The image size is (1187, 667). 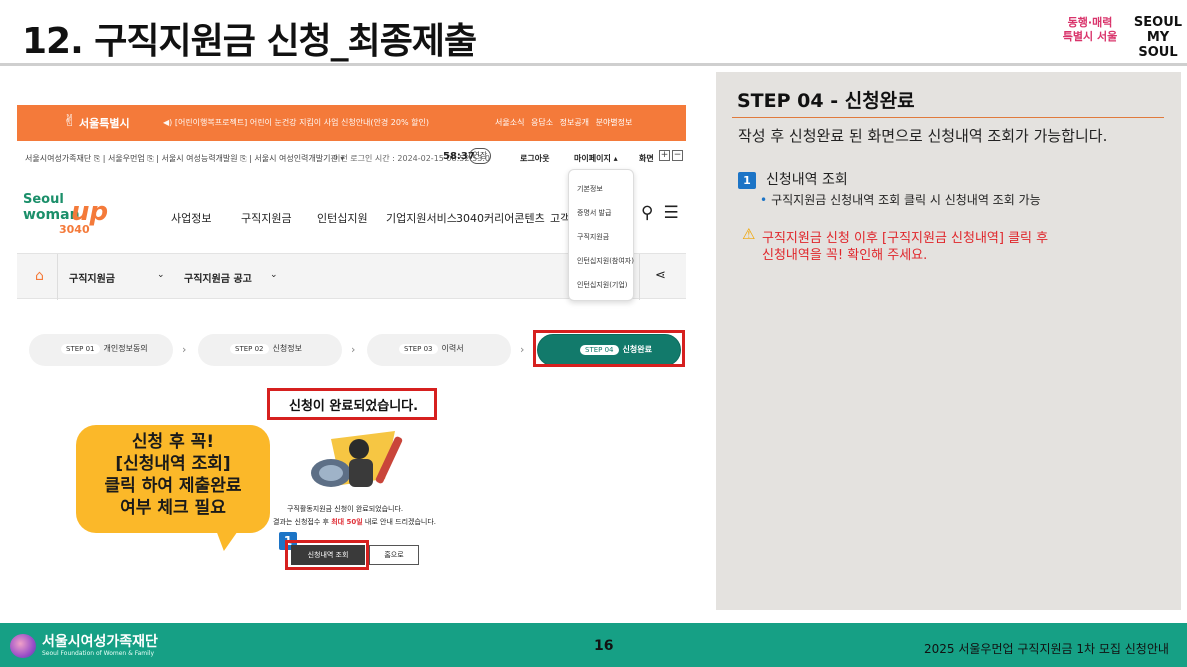 I want to click on city-name: 서울특별시, so click(x=104, y=123).